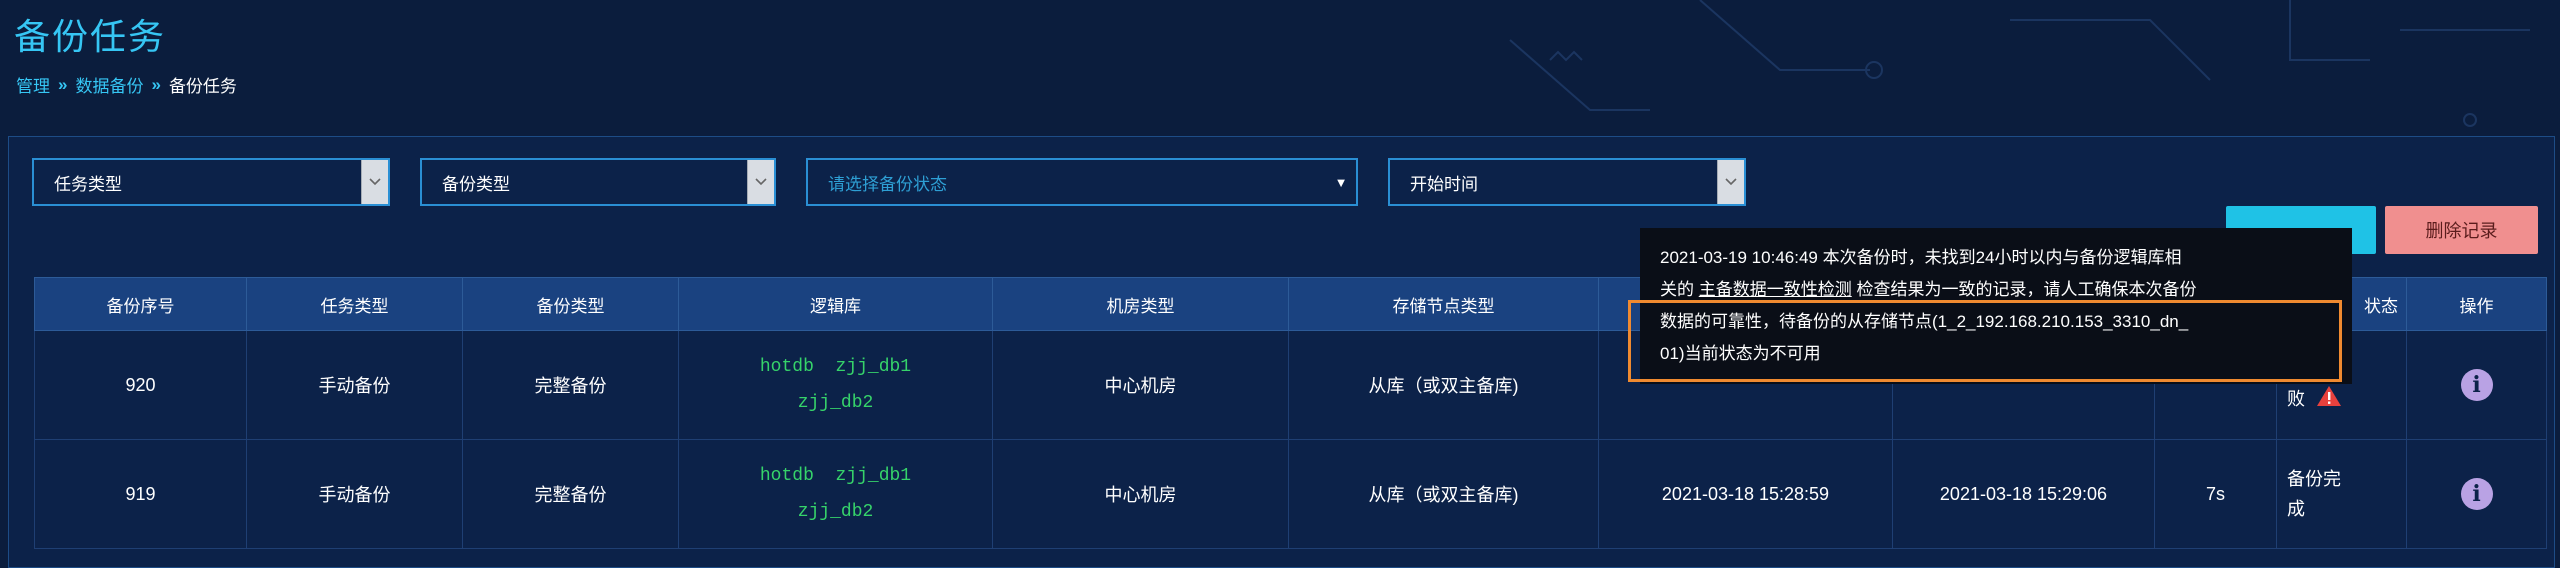 This screenshot has width=2560, height=568. What do you see at coordinates (2019, 63) in the screenshot?
I see `background-circuit-decoration` at bounding box center [2019, 63].